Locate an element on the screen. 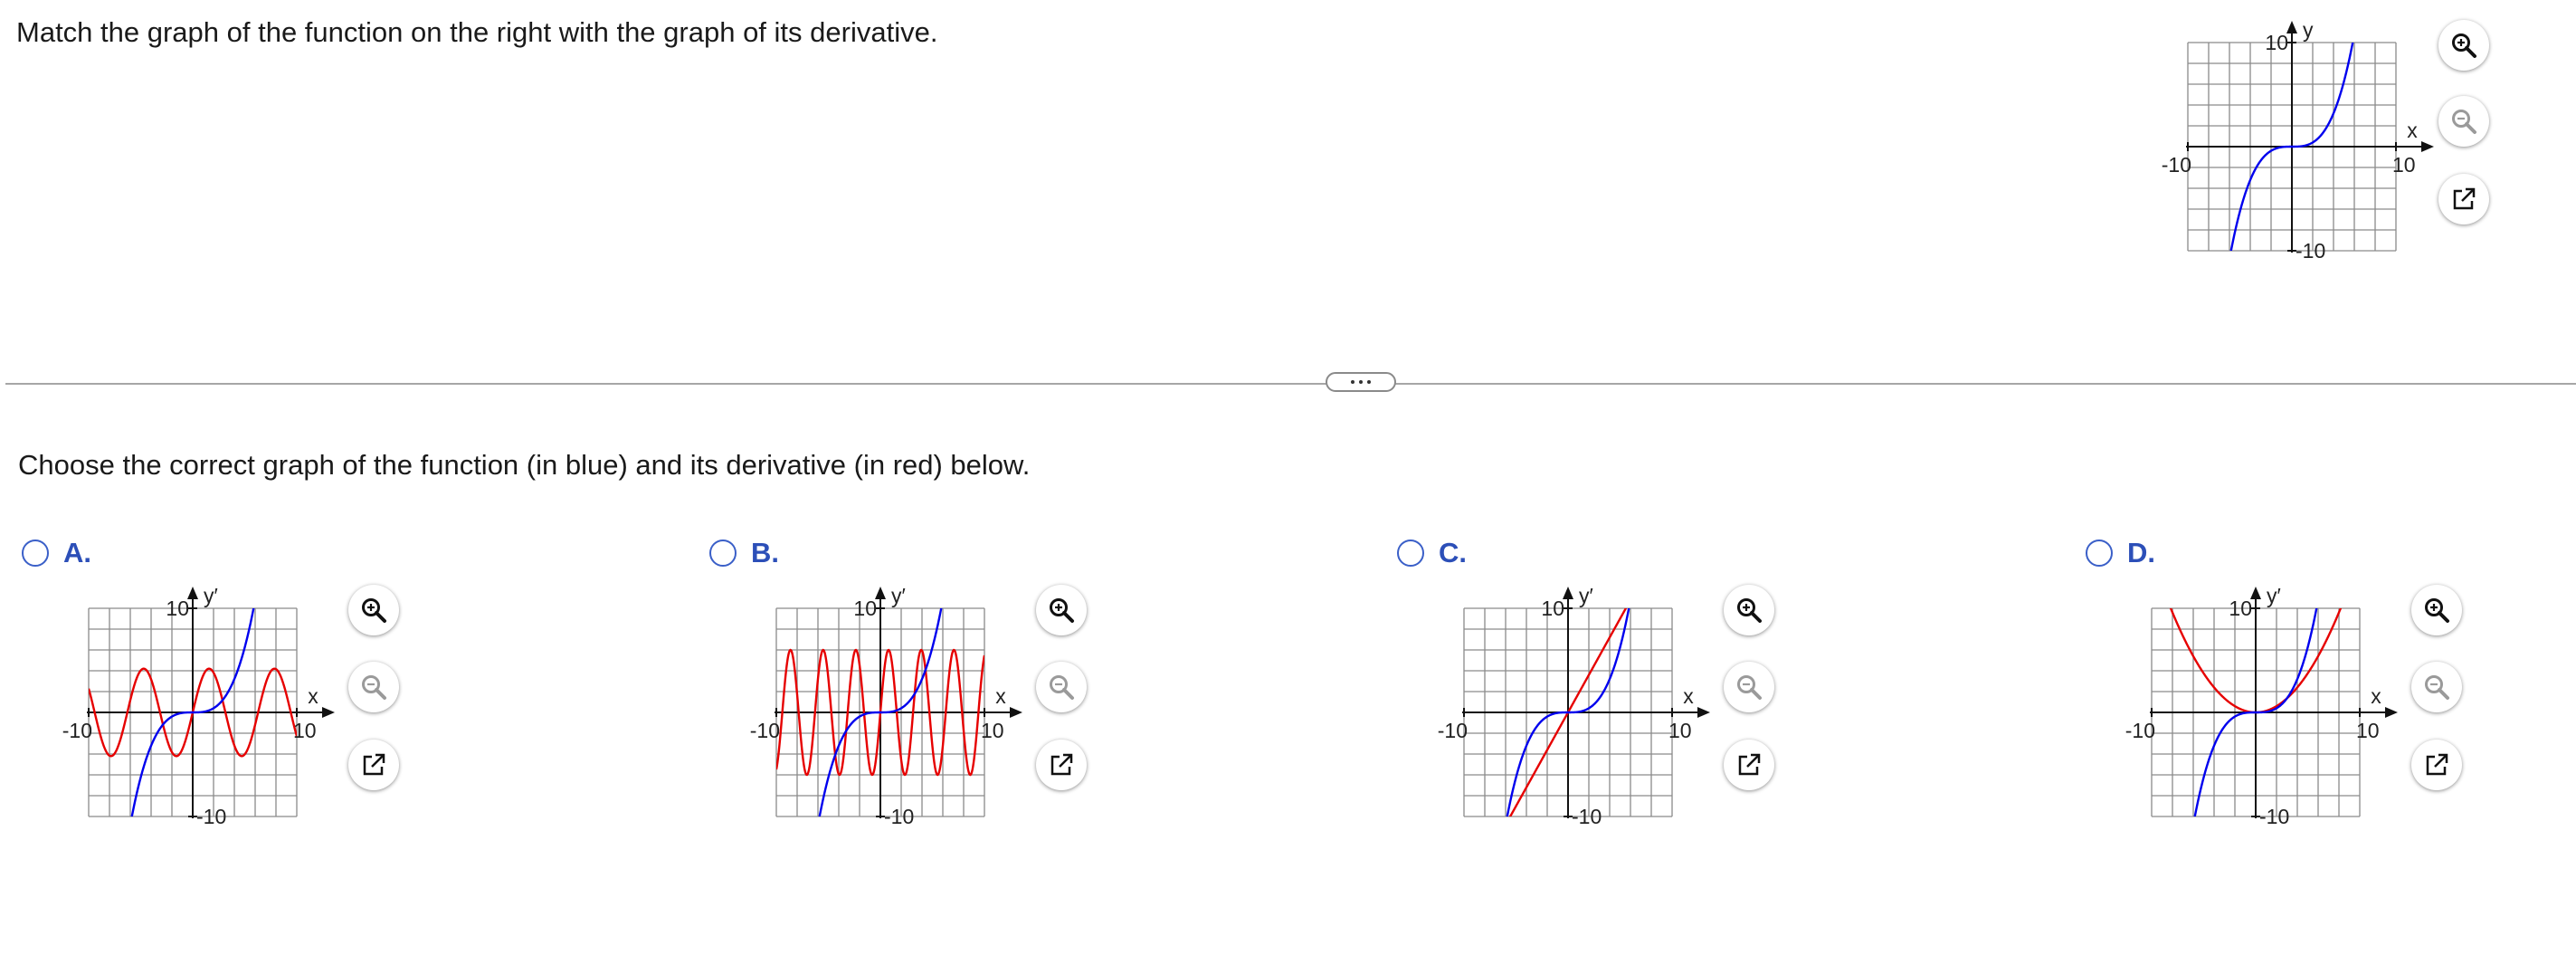  option-d-graph: y′ x 10 -10 -10 10 is located at coordinates (2271, 715).